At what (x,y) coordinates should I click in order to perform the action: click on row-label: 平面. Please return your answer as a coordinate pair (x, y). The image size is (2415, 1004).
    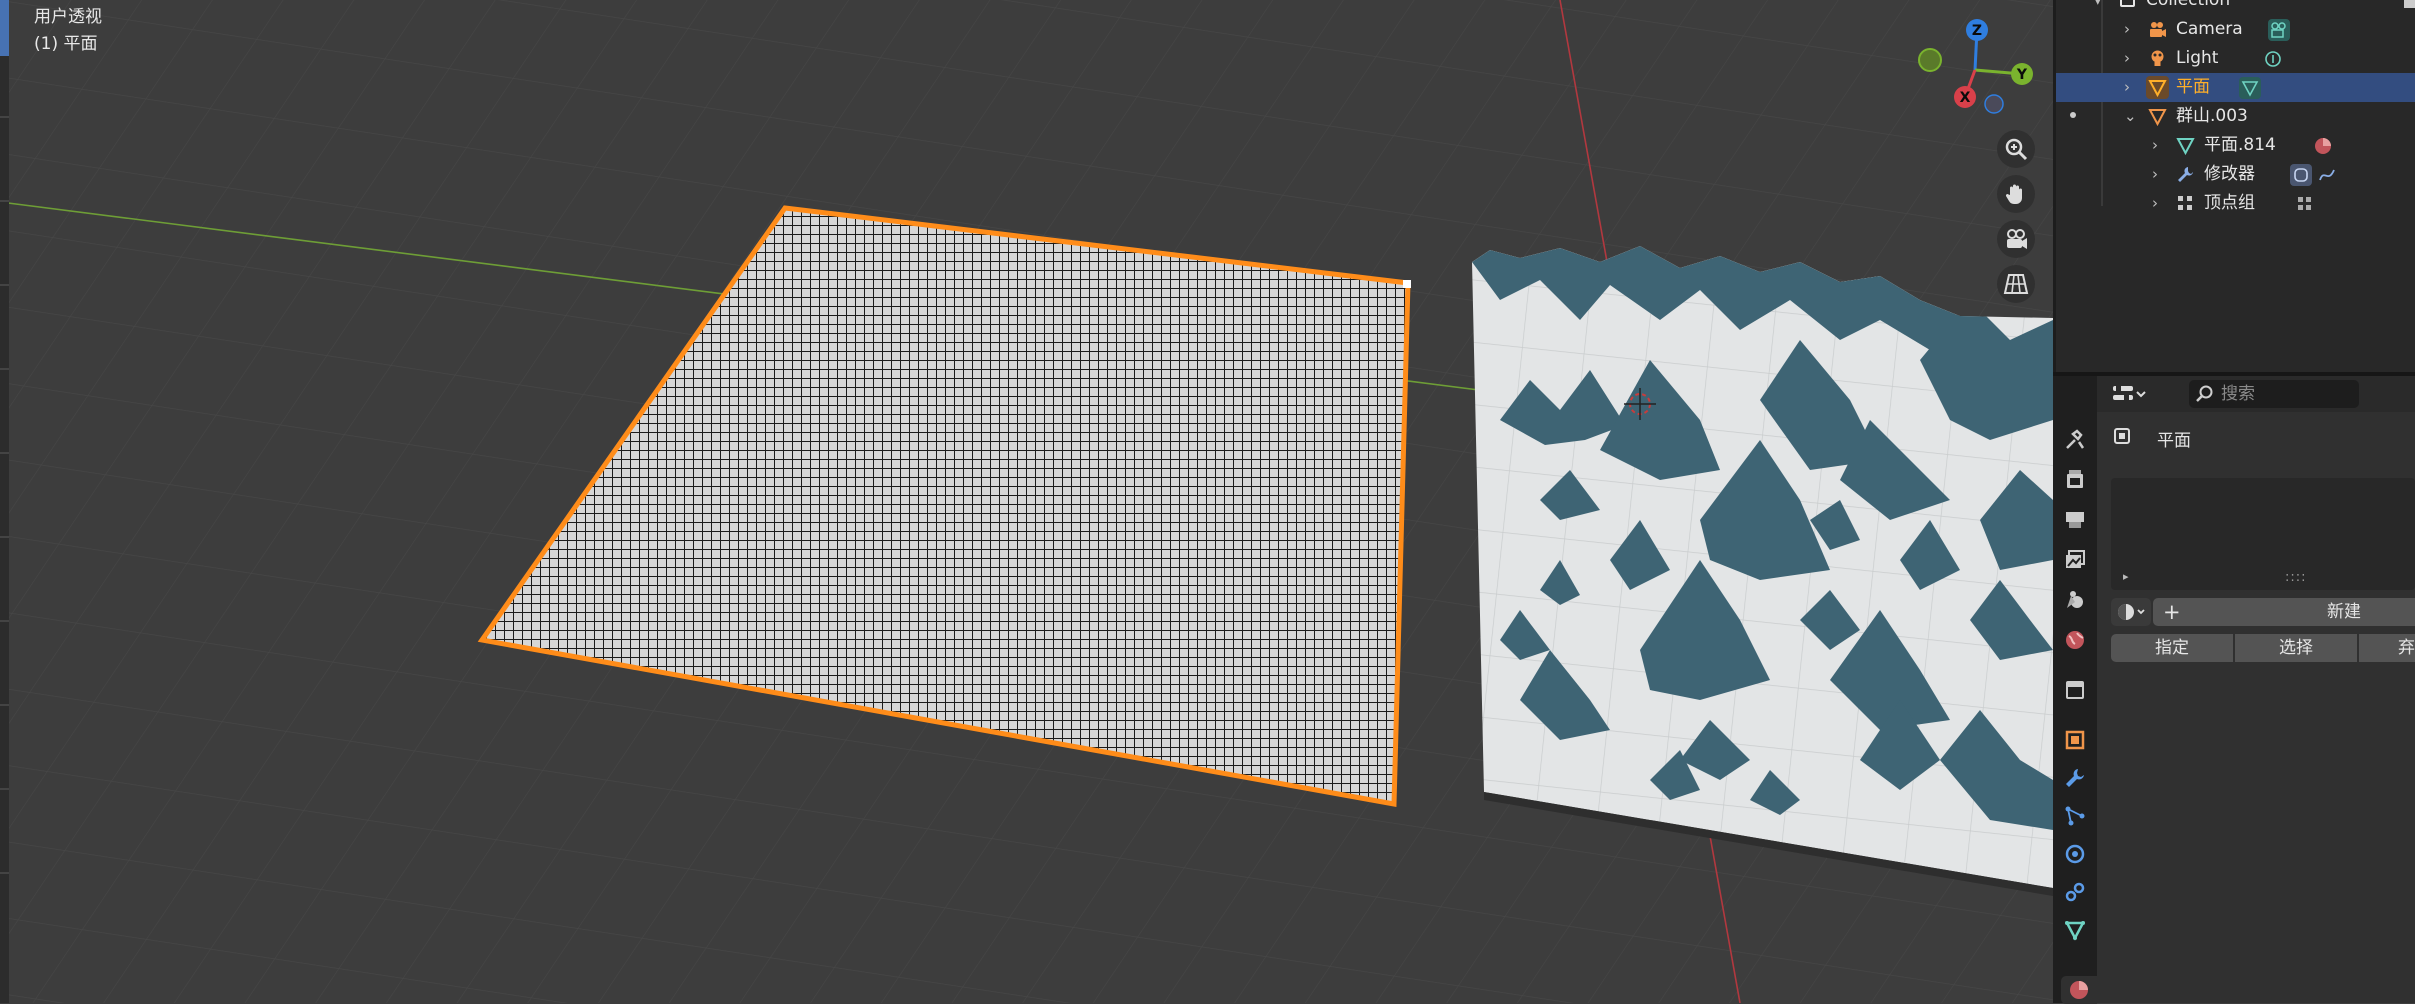
    Looking at the image, I should click on (2193, 87).